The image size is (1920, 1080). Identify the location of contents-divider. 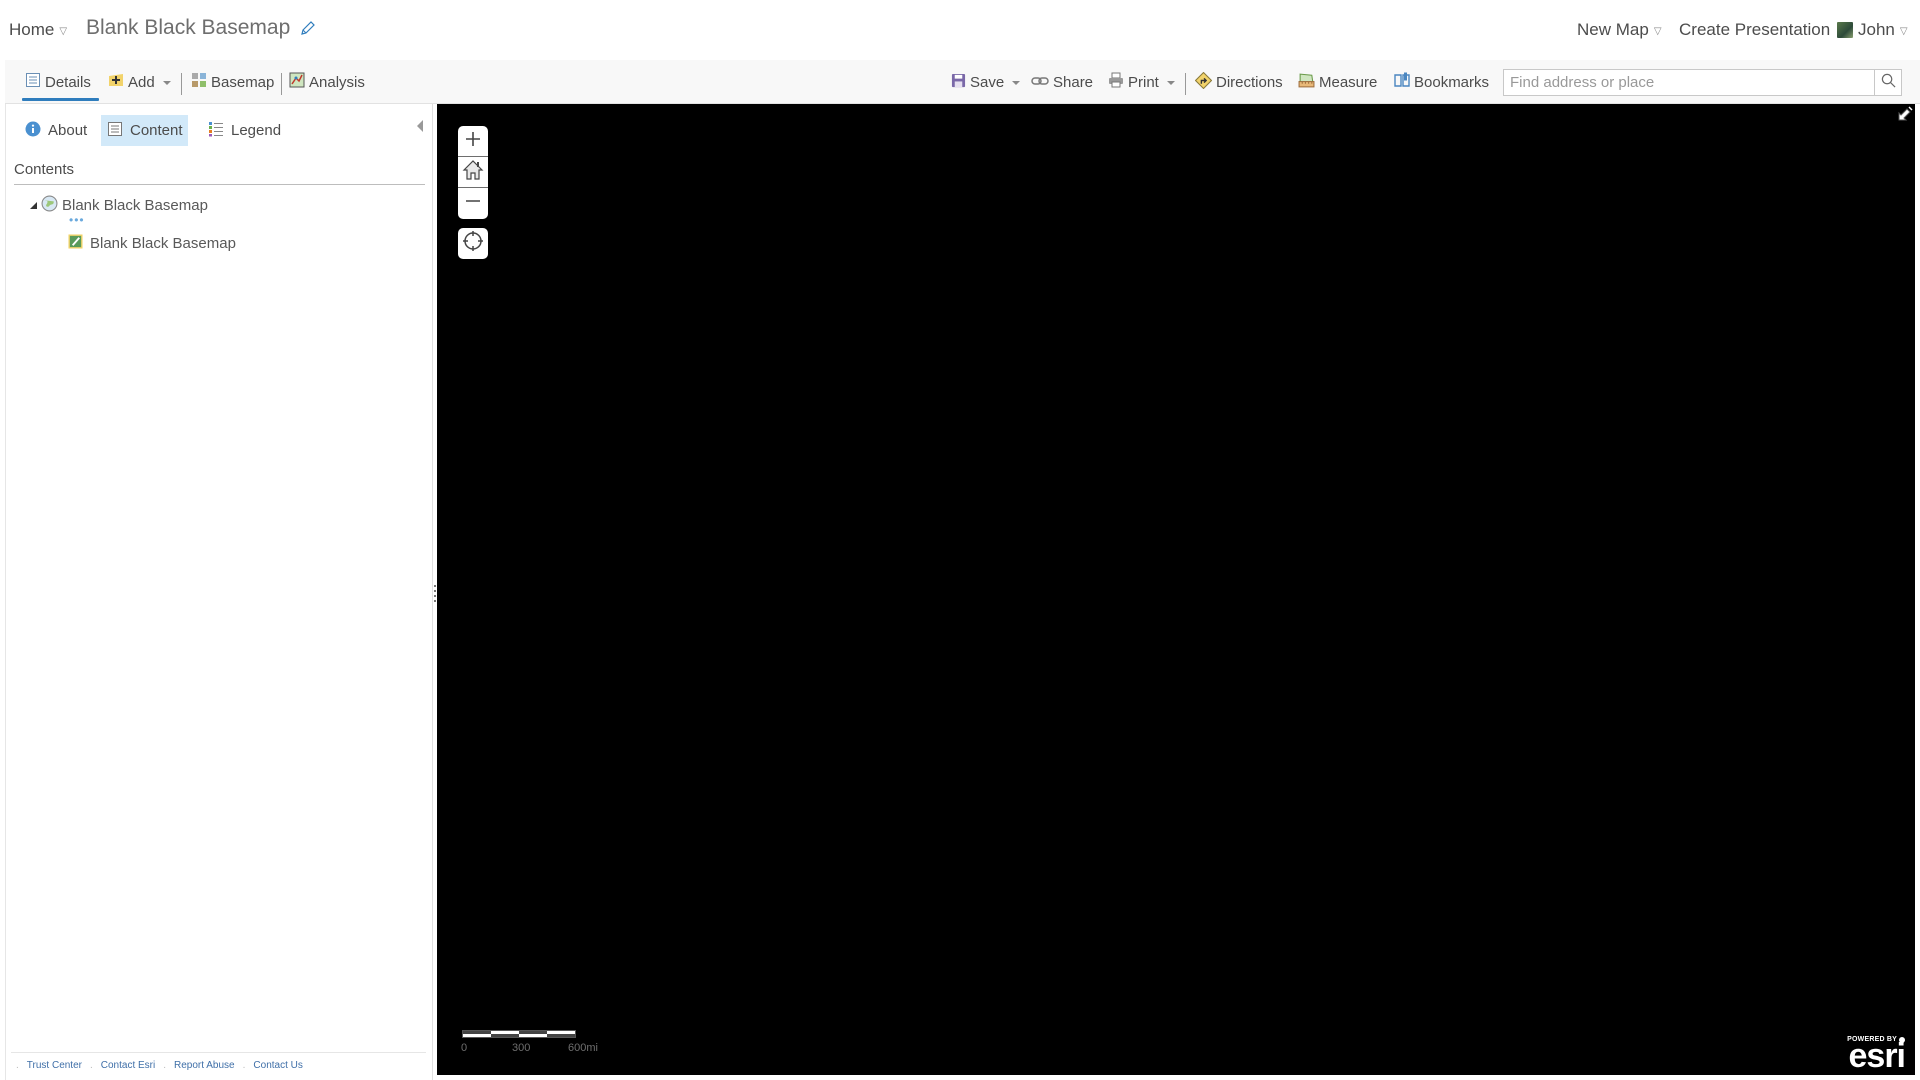
(219, 184).